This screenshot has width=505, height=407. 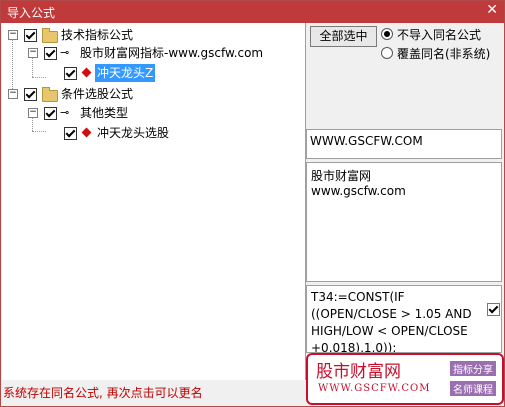 I want to click on tag-master-course: 名师课程, so click(x=473, y=388).